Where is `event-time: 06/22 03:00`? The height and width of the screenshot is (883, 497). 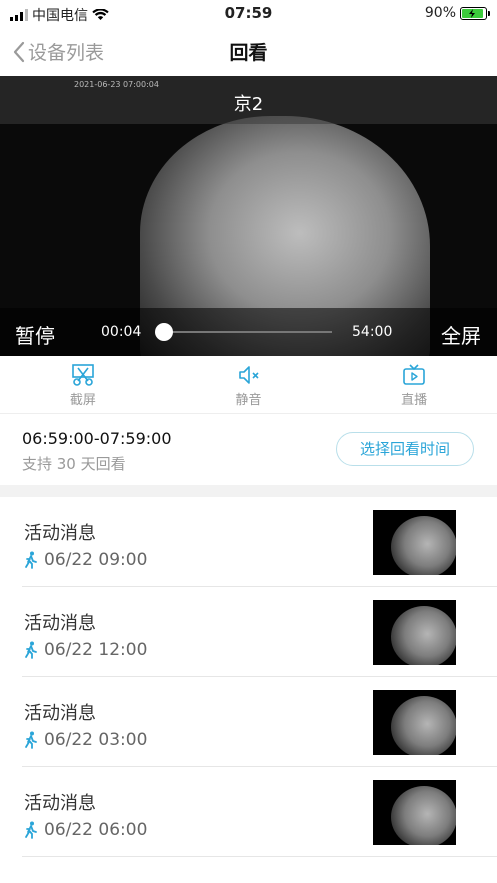
event-time: 06/22 03:00 is located at coordinates (96, 740).